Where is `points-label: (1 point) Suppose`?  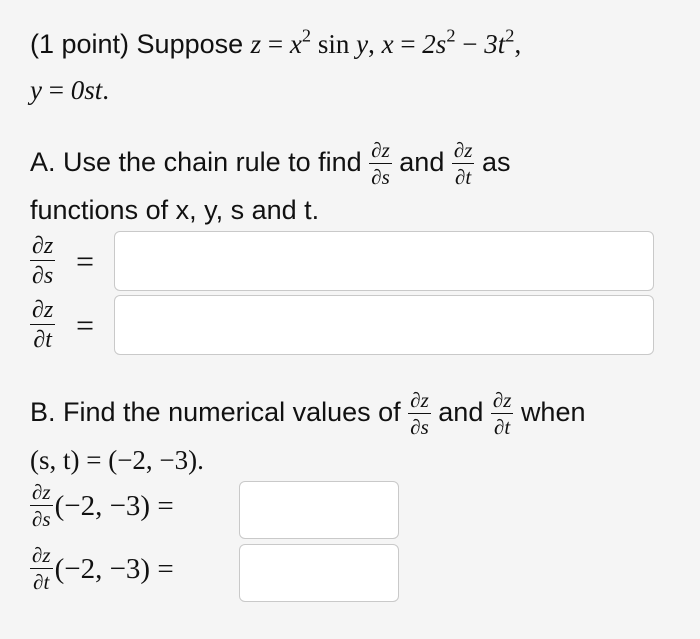
points-label: (1 point) Suppose is located at coordinates (137, 44).